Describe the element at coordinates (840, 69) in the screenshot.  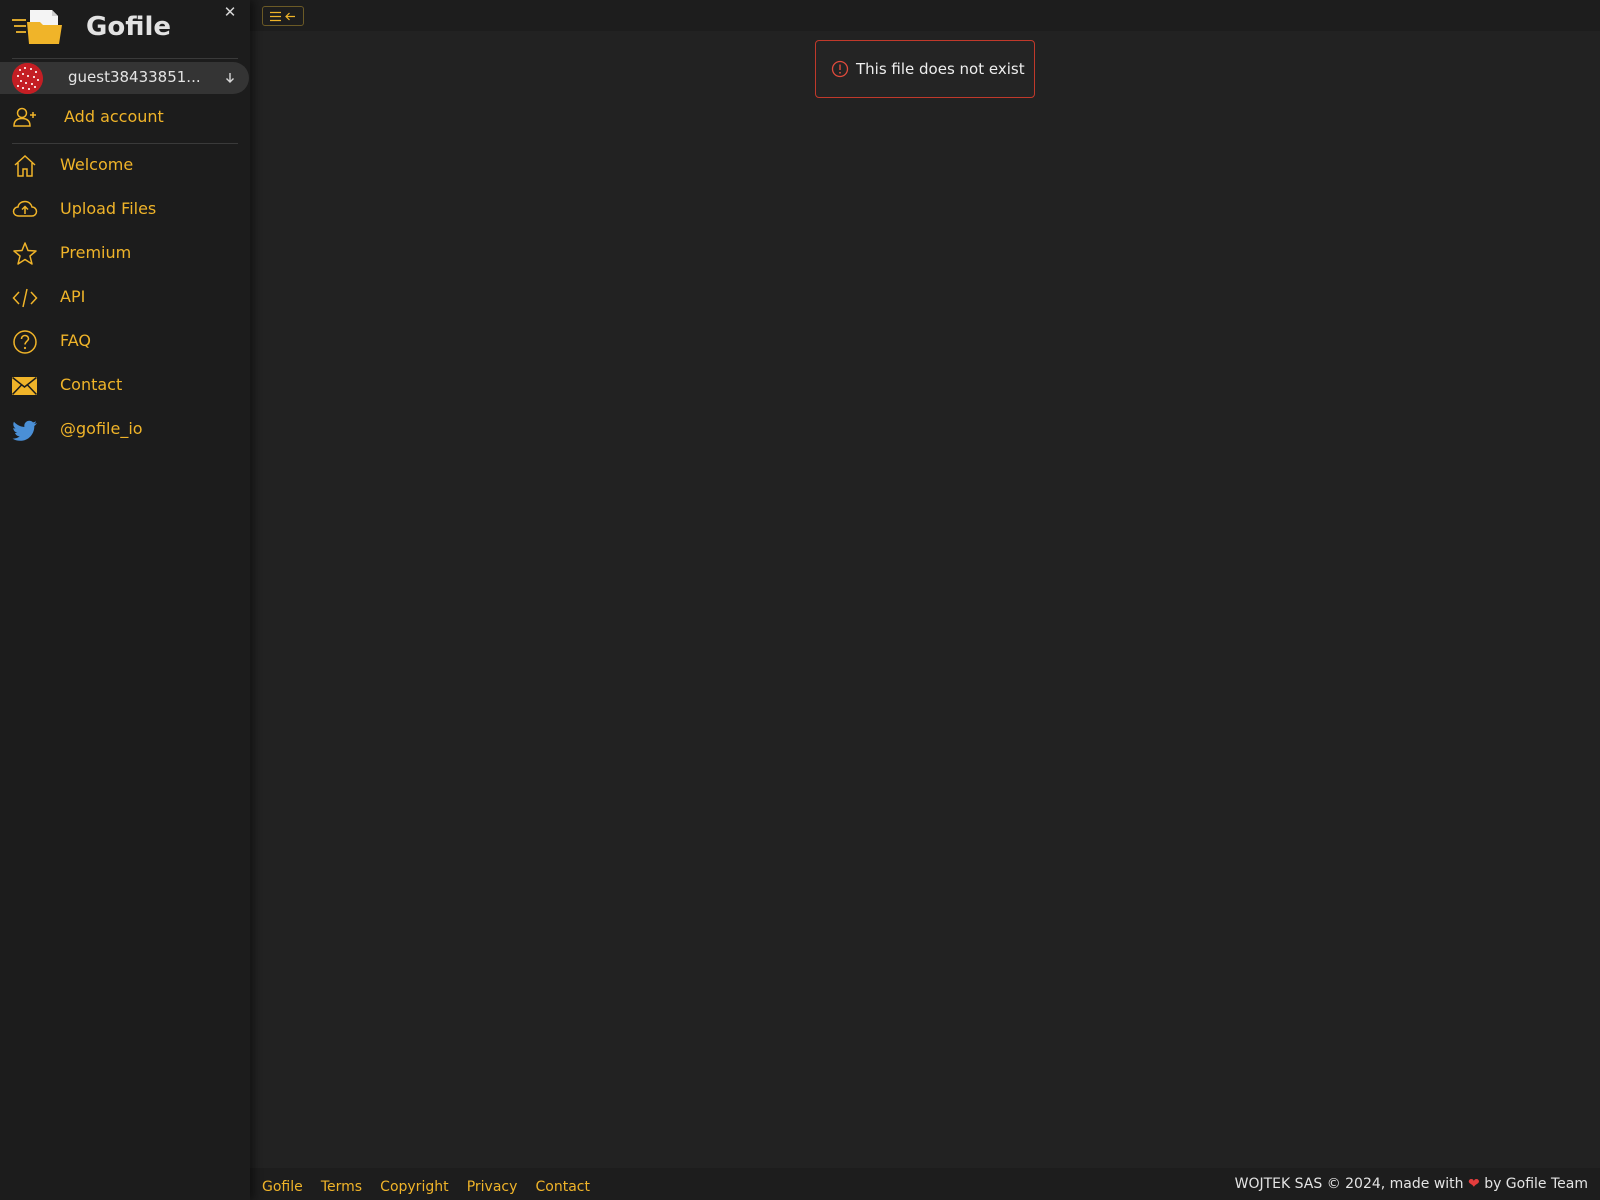
I see `alert-circle-icon` at that location.